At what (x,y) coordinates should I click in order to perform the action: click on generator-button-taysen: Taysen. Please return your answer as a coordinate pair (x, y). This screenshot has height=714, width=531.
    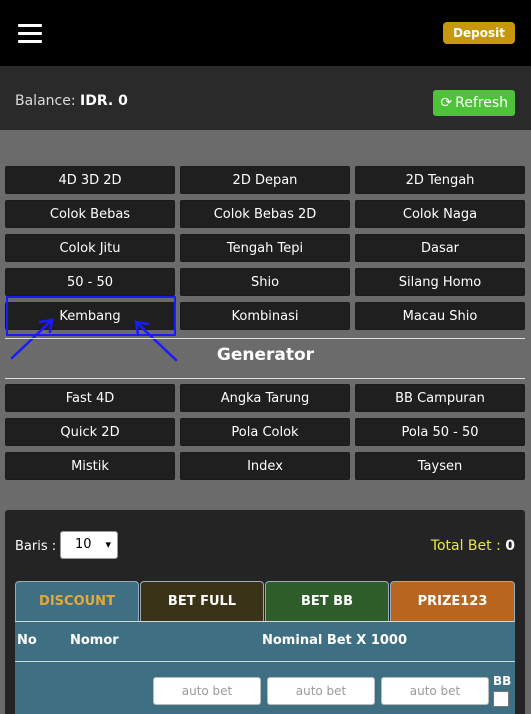
    Looking at the image, I should click on (440, 466).